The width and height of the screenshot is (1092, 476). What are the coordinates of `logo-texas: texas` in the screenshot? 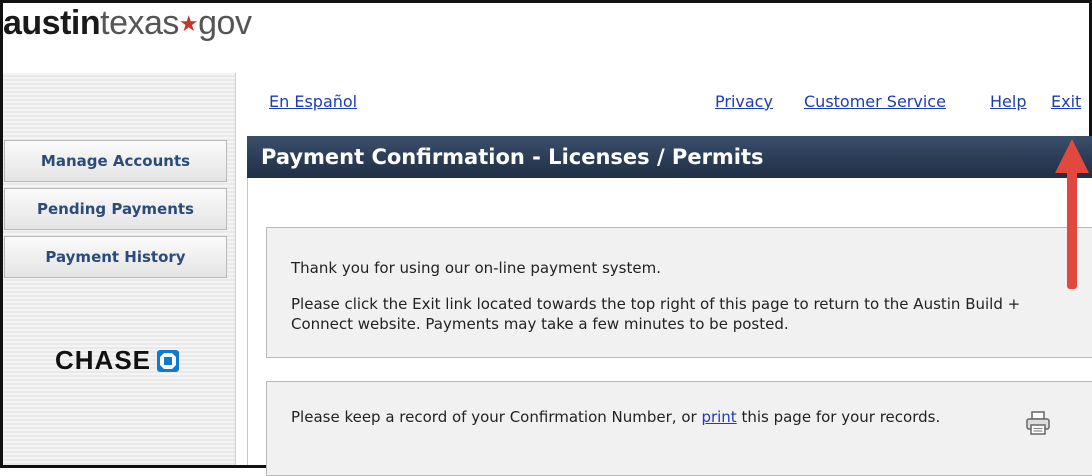 It's located at (139, 23).